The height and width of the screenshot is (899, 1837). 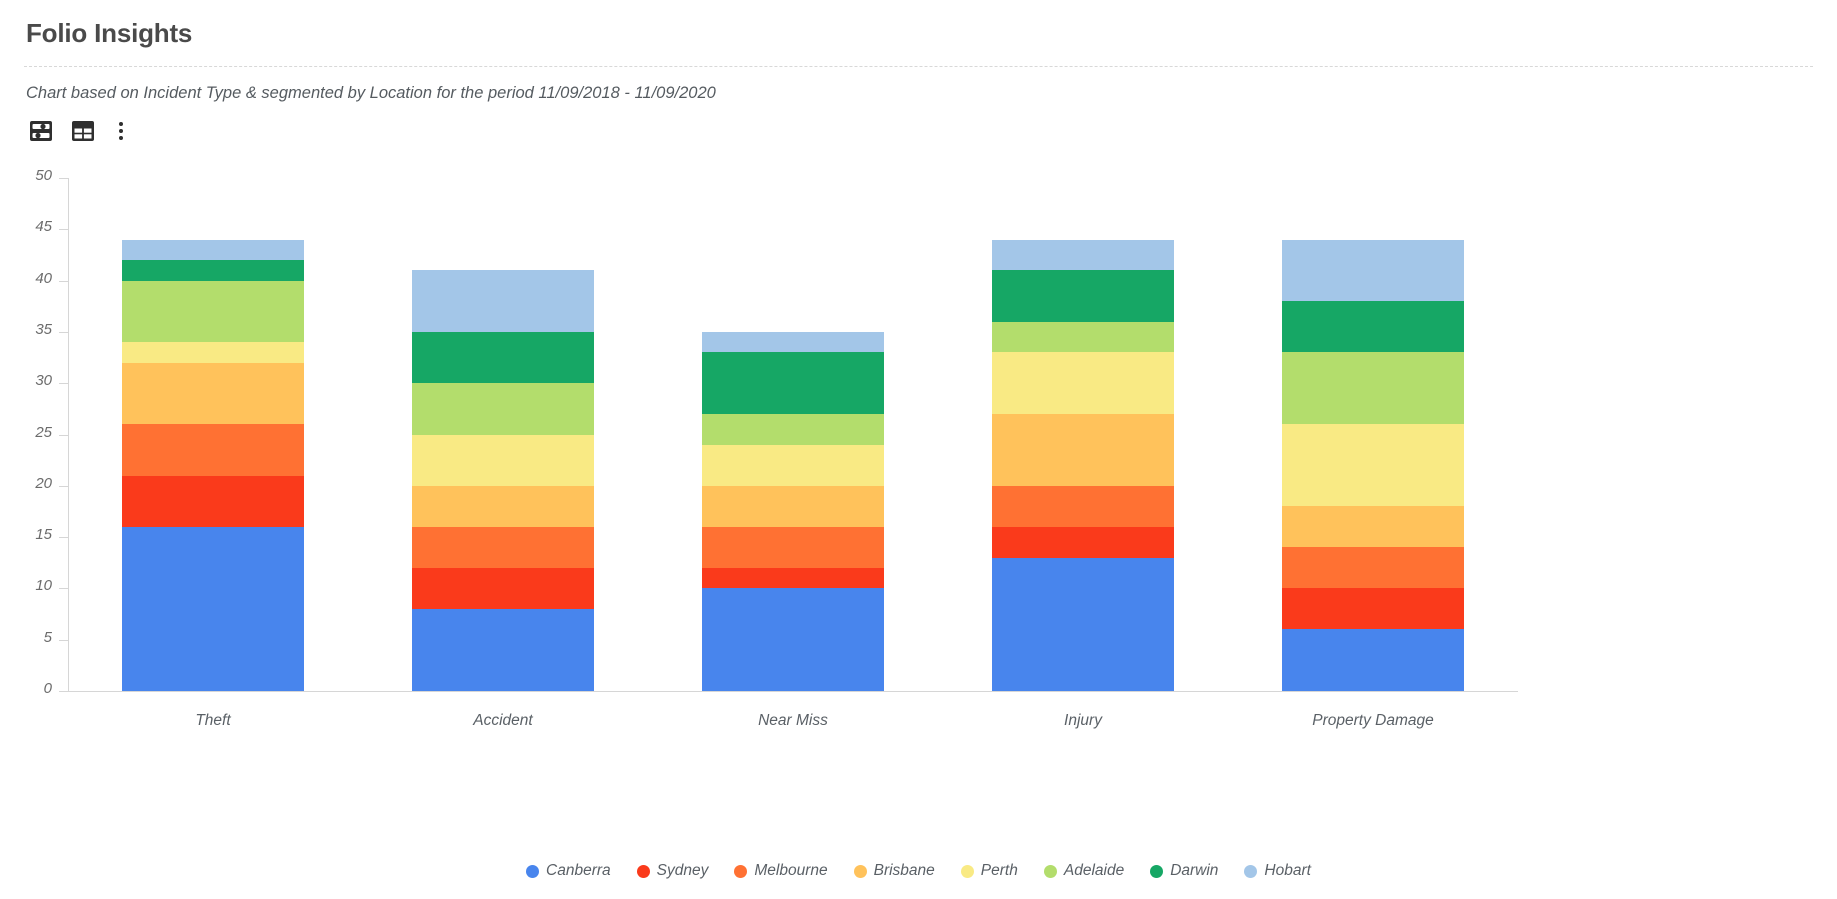 I want to click on legend-label: Brisbane, so click(x=904, y=870).